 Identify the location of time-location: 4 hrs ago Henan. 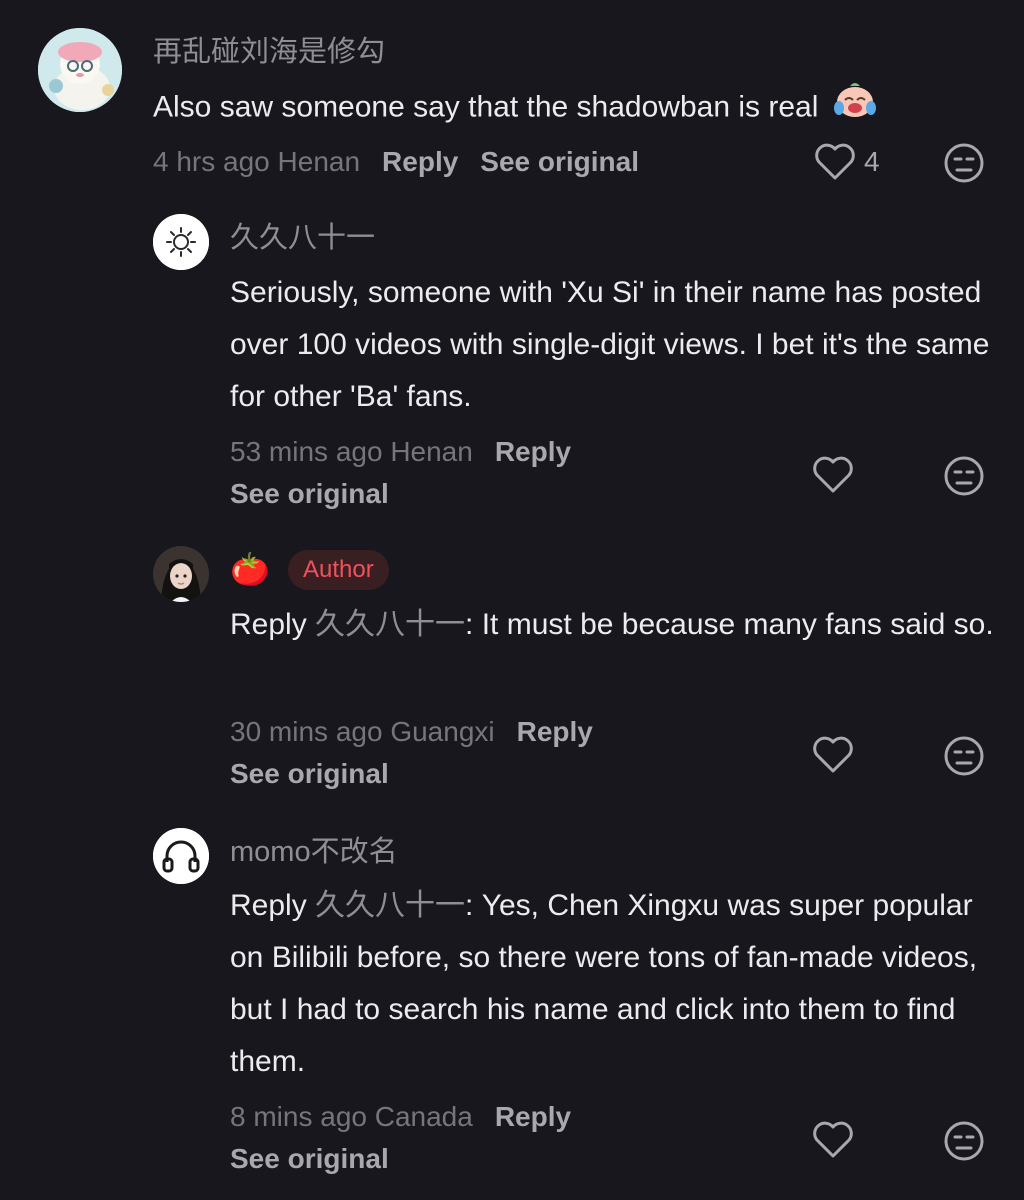
(257, 161).